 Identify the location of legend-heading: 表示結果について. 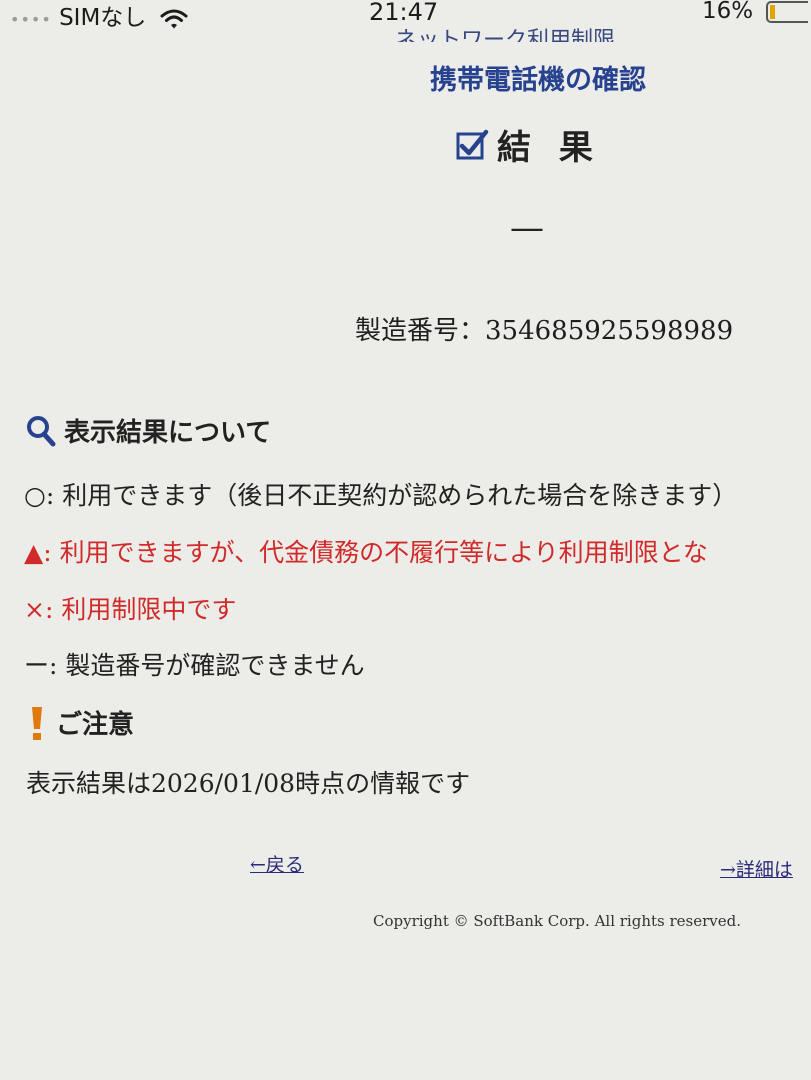
(148, 430).